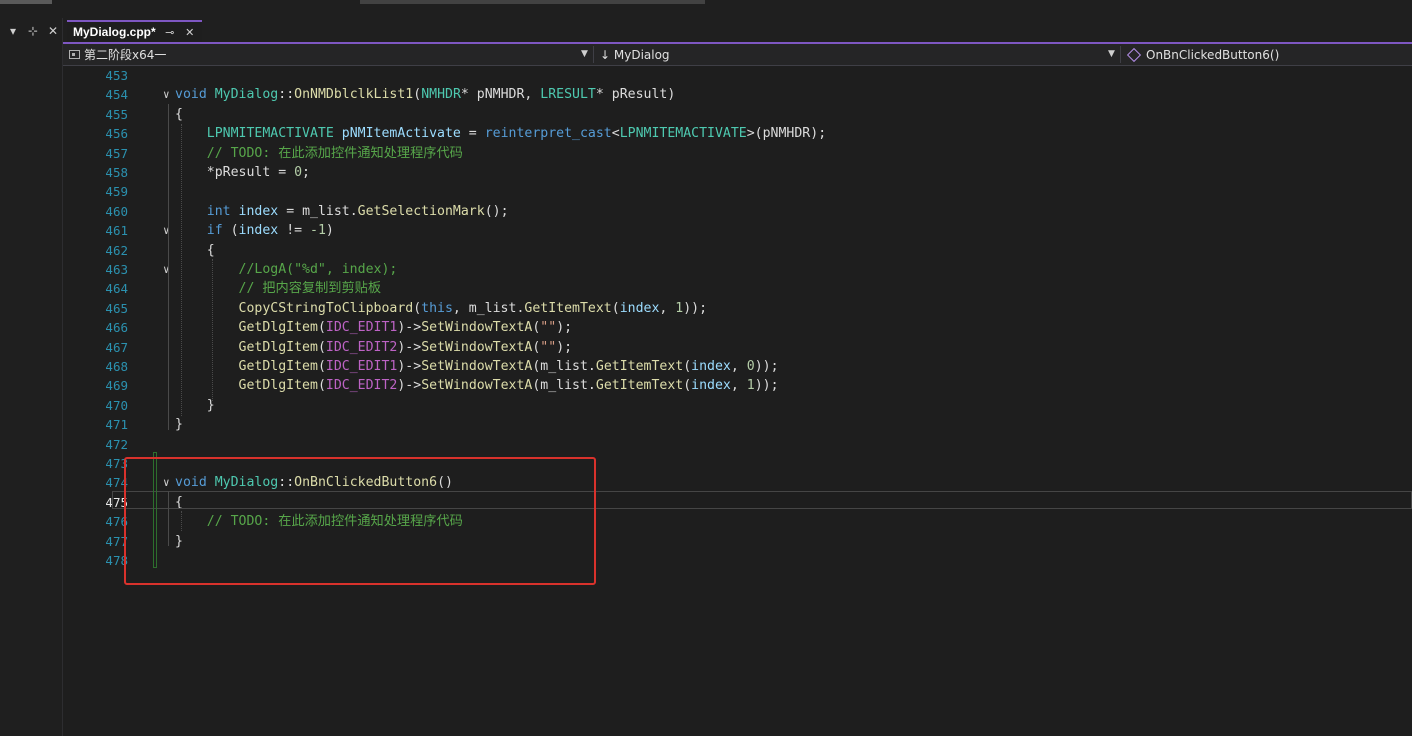 The width and height of the screenshot is (1412, 736). What do you see at coordinates (170, 32) in the screenshot?
I see `pin-icon: ⊸` at bounding box center [170, 32].